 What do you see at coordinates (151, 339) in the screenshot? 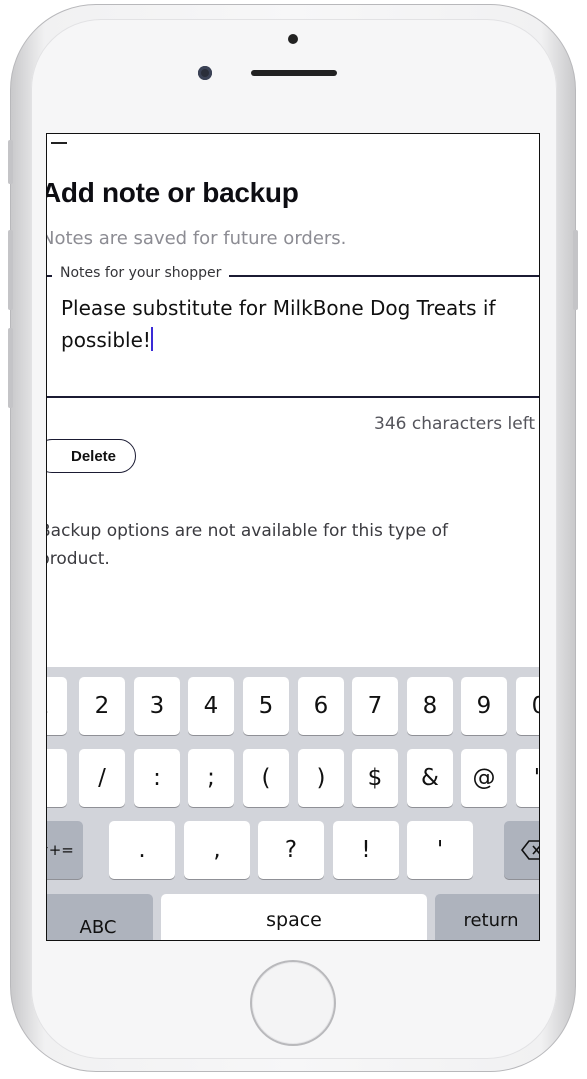
I see `text-cursor` at bounding box center [151, 339].